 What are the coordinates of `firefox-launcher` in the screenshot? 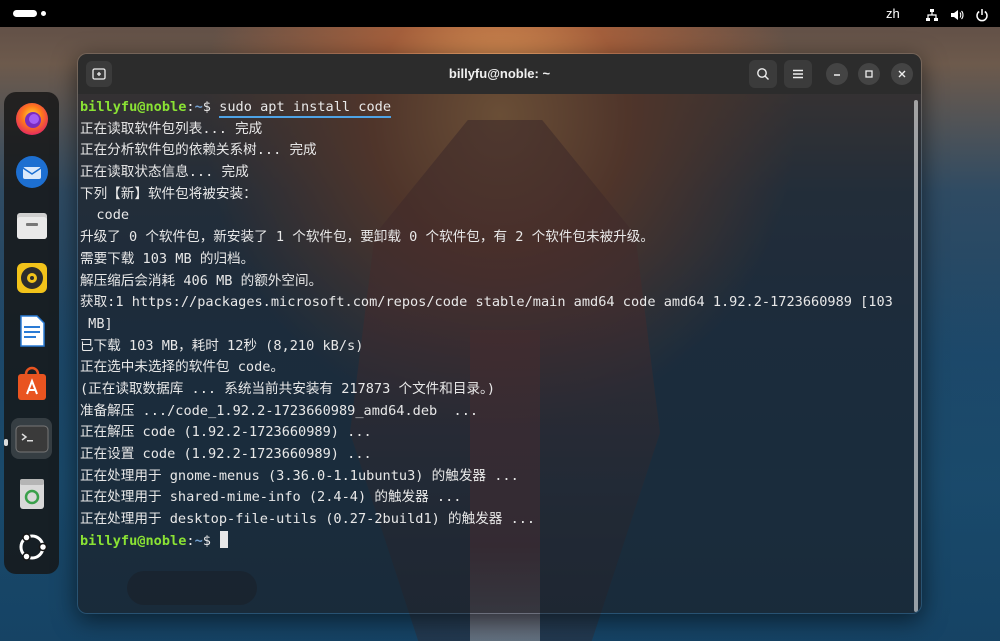 It's located at (31, 118).